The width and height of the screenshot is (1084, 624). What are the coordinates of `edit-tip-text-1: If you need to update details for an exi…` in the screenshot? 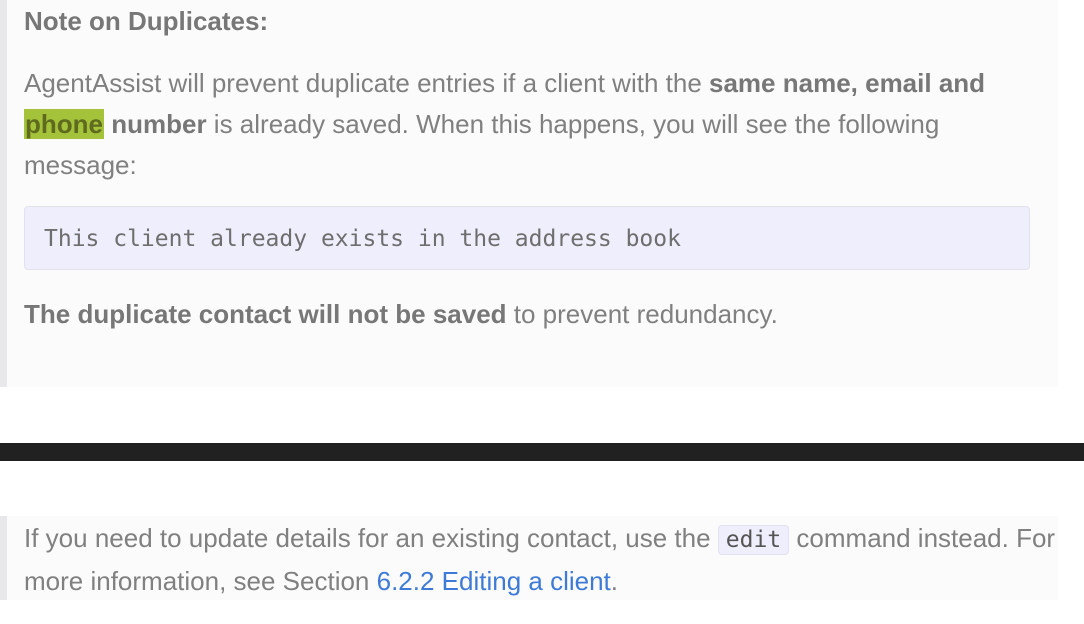 It's located at (371, 538).